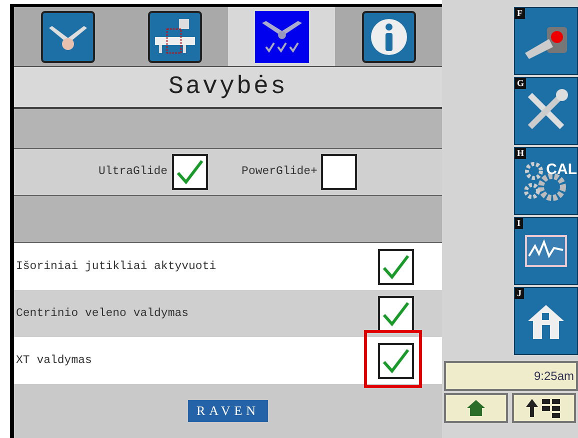  Describe the element at coordinates (546, 181) in the screenshot. I see `softkey-button: H CAL` at that location.